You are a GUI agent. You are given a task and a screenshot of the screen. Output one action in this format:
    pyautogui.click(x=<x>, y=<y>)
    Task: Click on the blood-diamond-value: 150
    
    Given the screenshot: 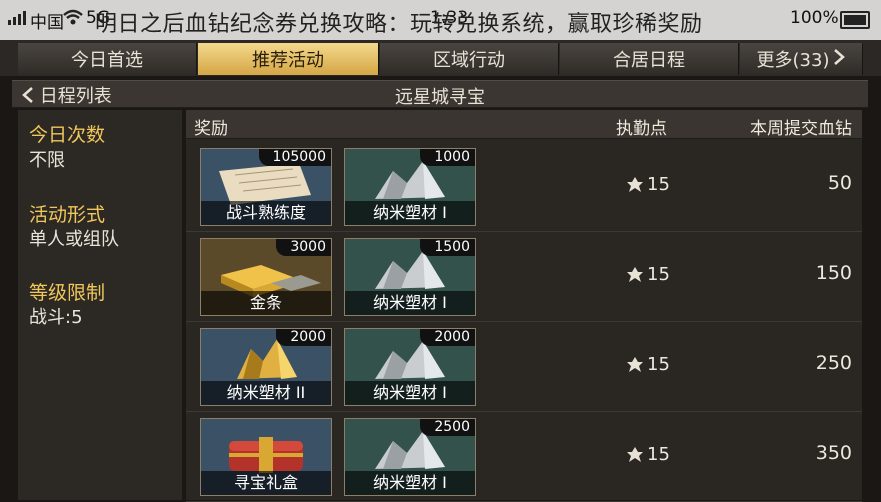 What is the action you would take?
    pyautogui.click(x=833, y=273)
    